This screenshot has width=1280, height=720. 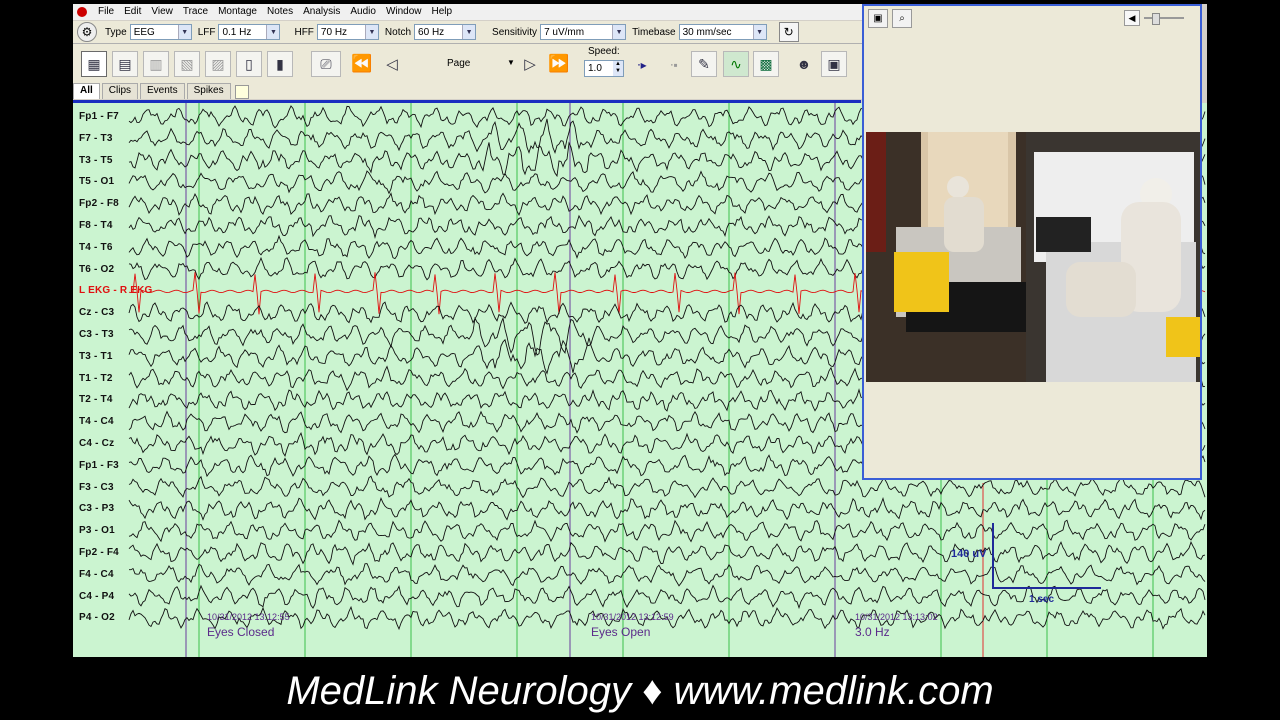 What do you see at coordinates (559, 64) in the screenshot?
I see `fast-forward-icon: ⏩` at bounding box center [559, 64].